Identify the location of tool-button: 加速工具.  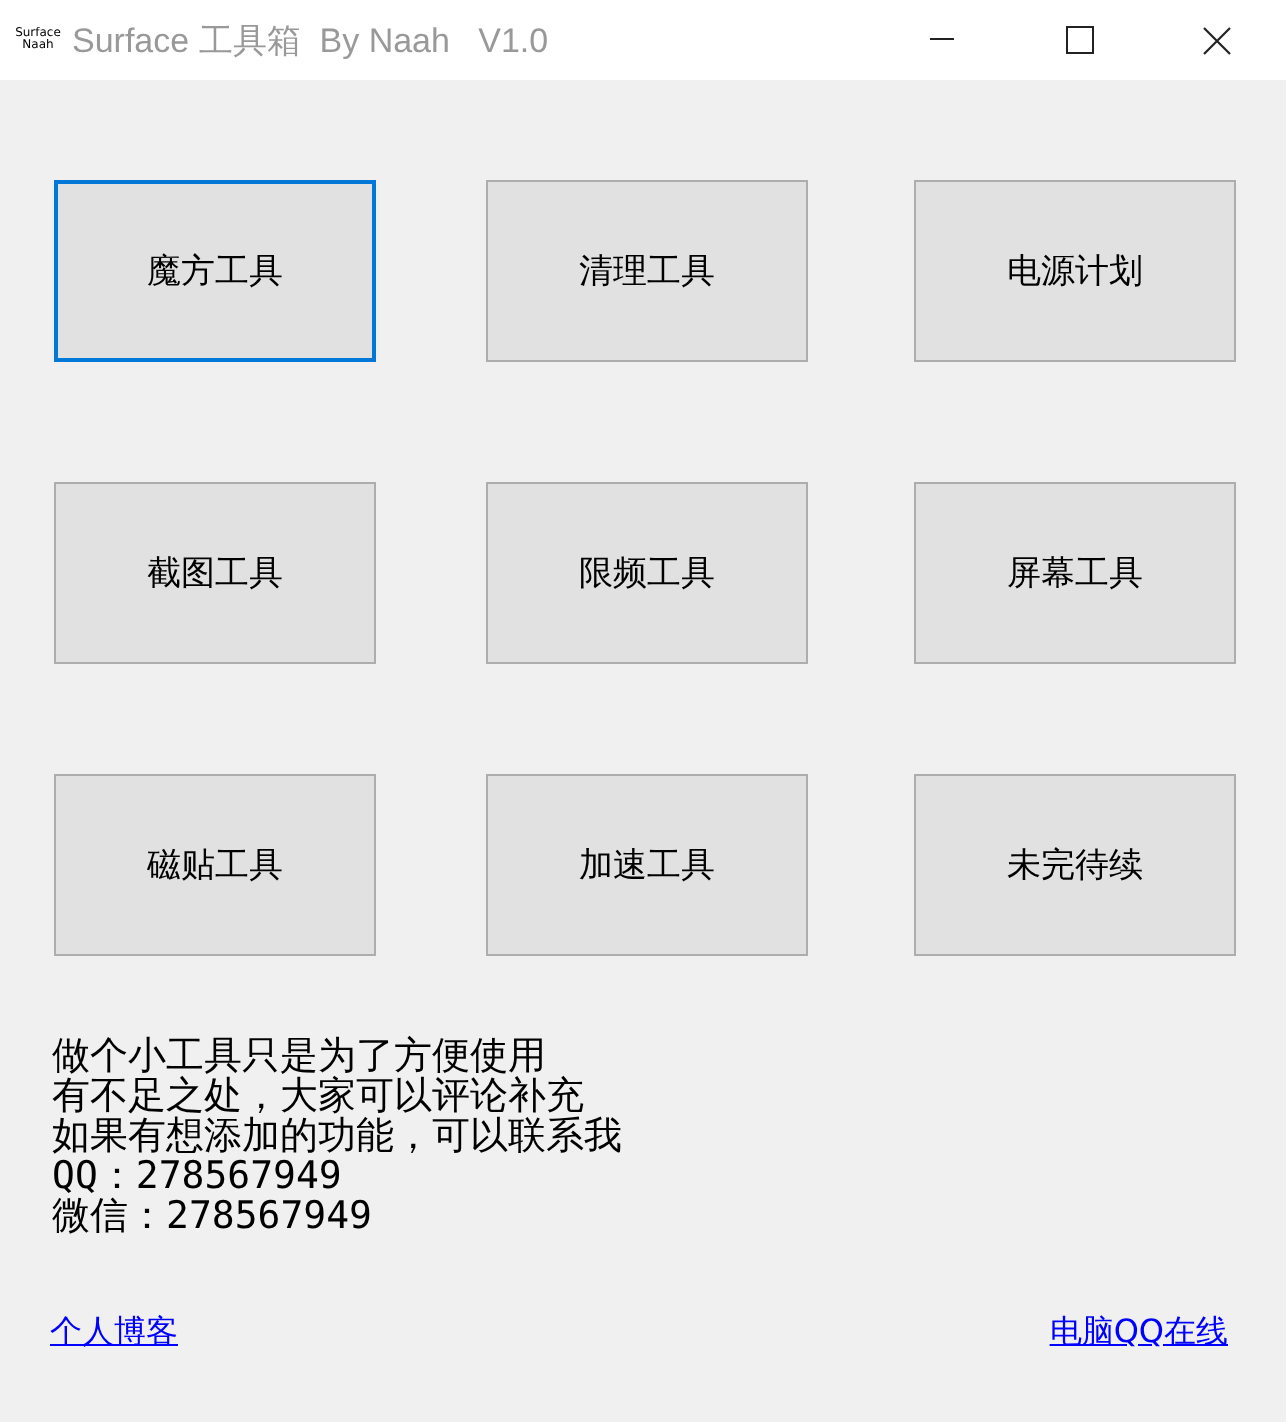
(647, 865).